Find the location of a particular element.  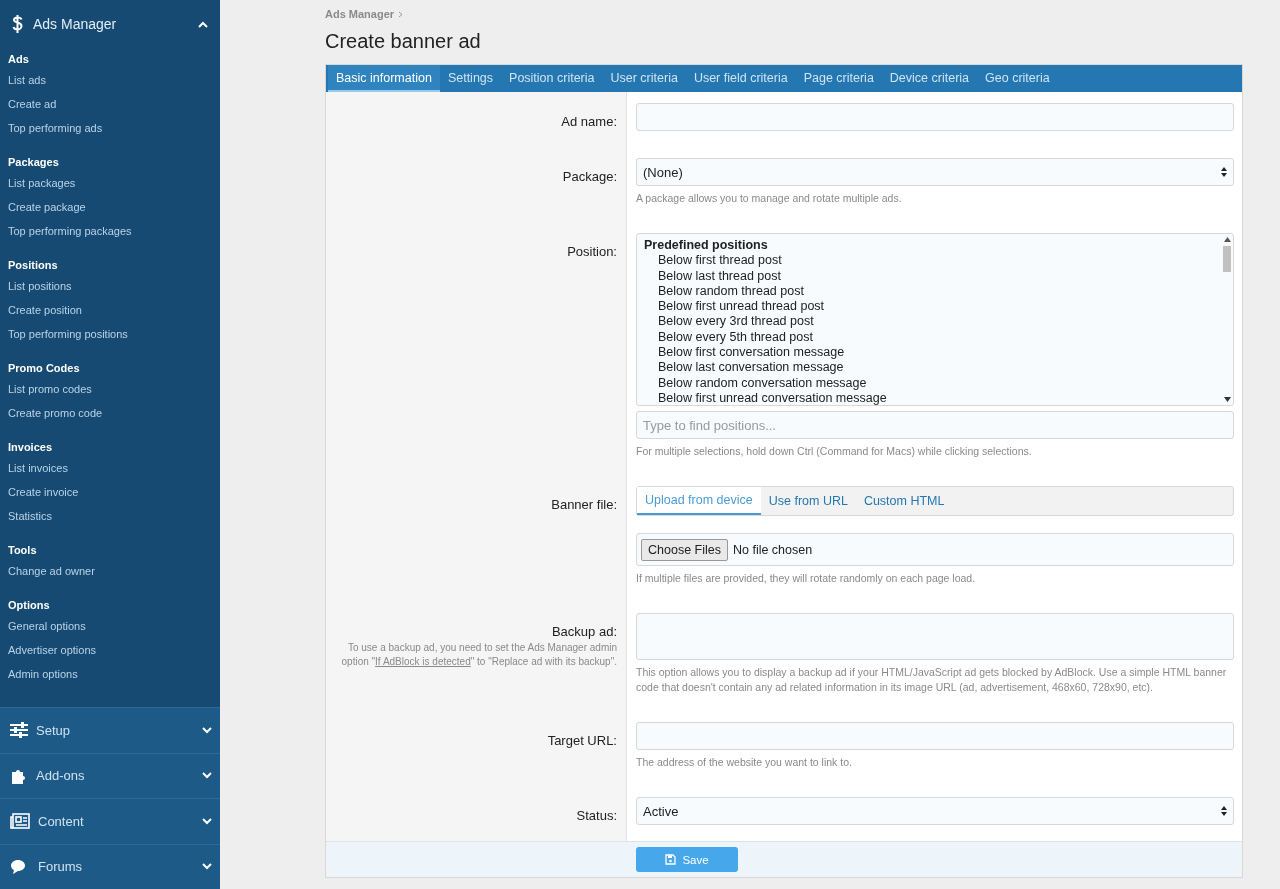

sliders-icon is located at coordinates (19, 730).